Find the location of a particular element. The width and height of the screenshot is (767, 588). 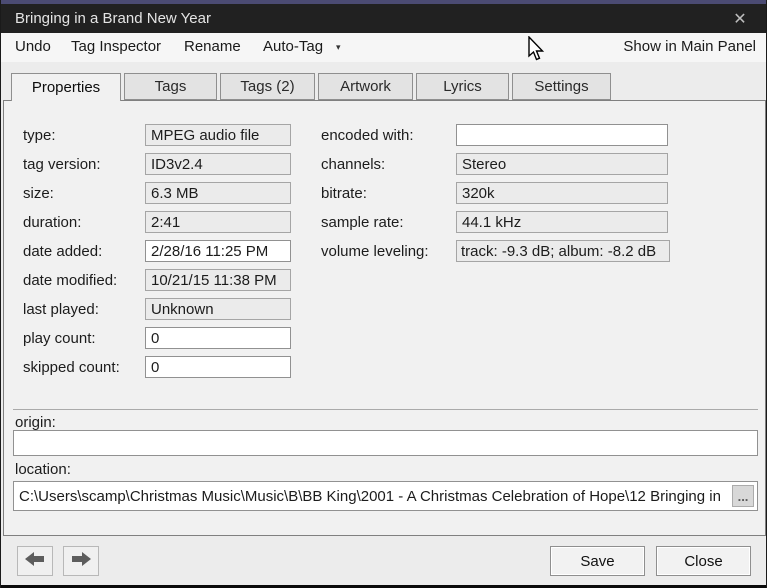

save-button: Save is located at coordinates (597, 561).